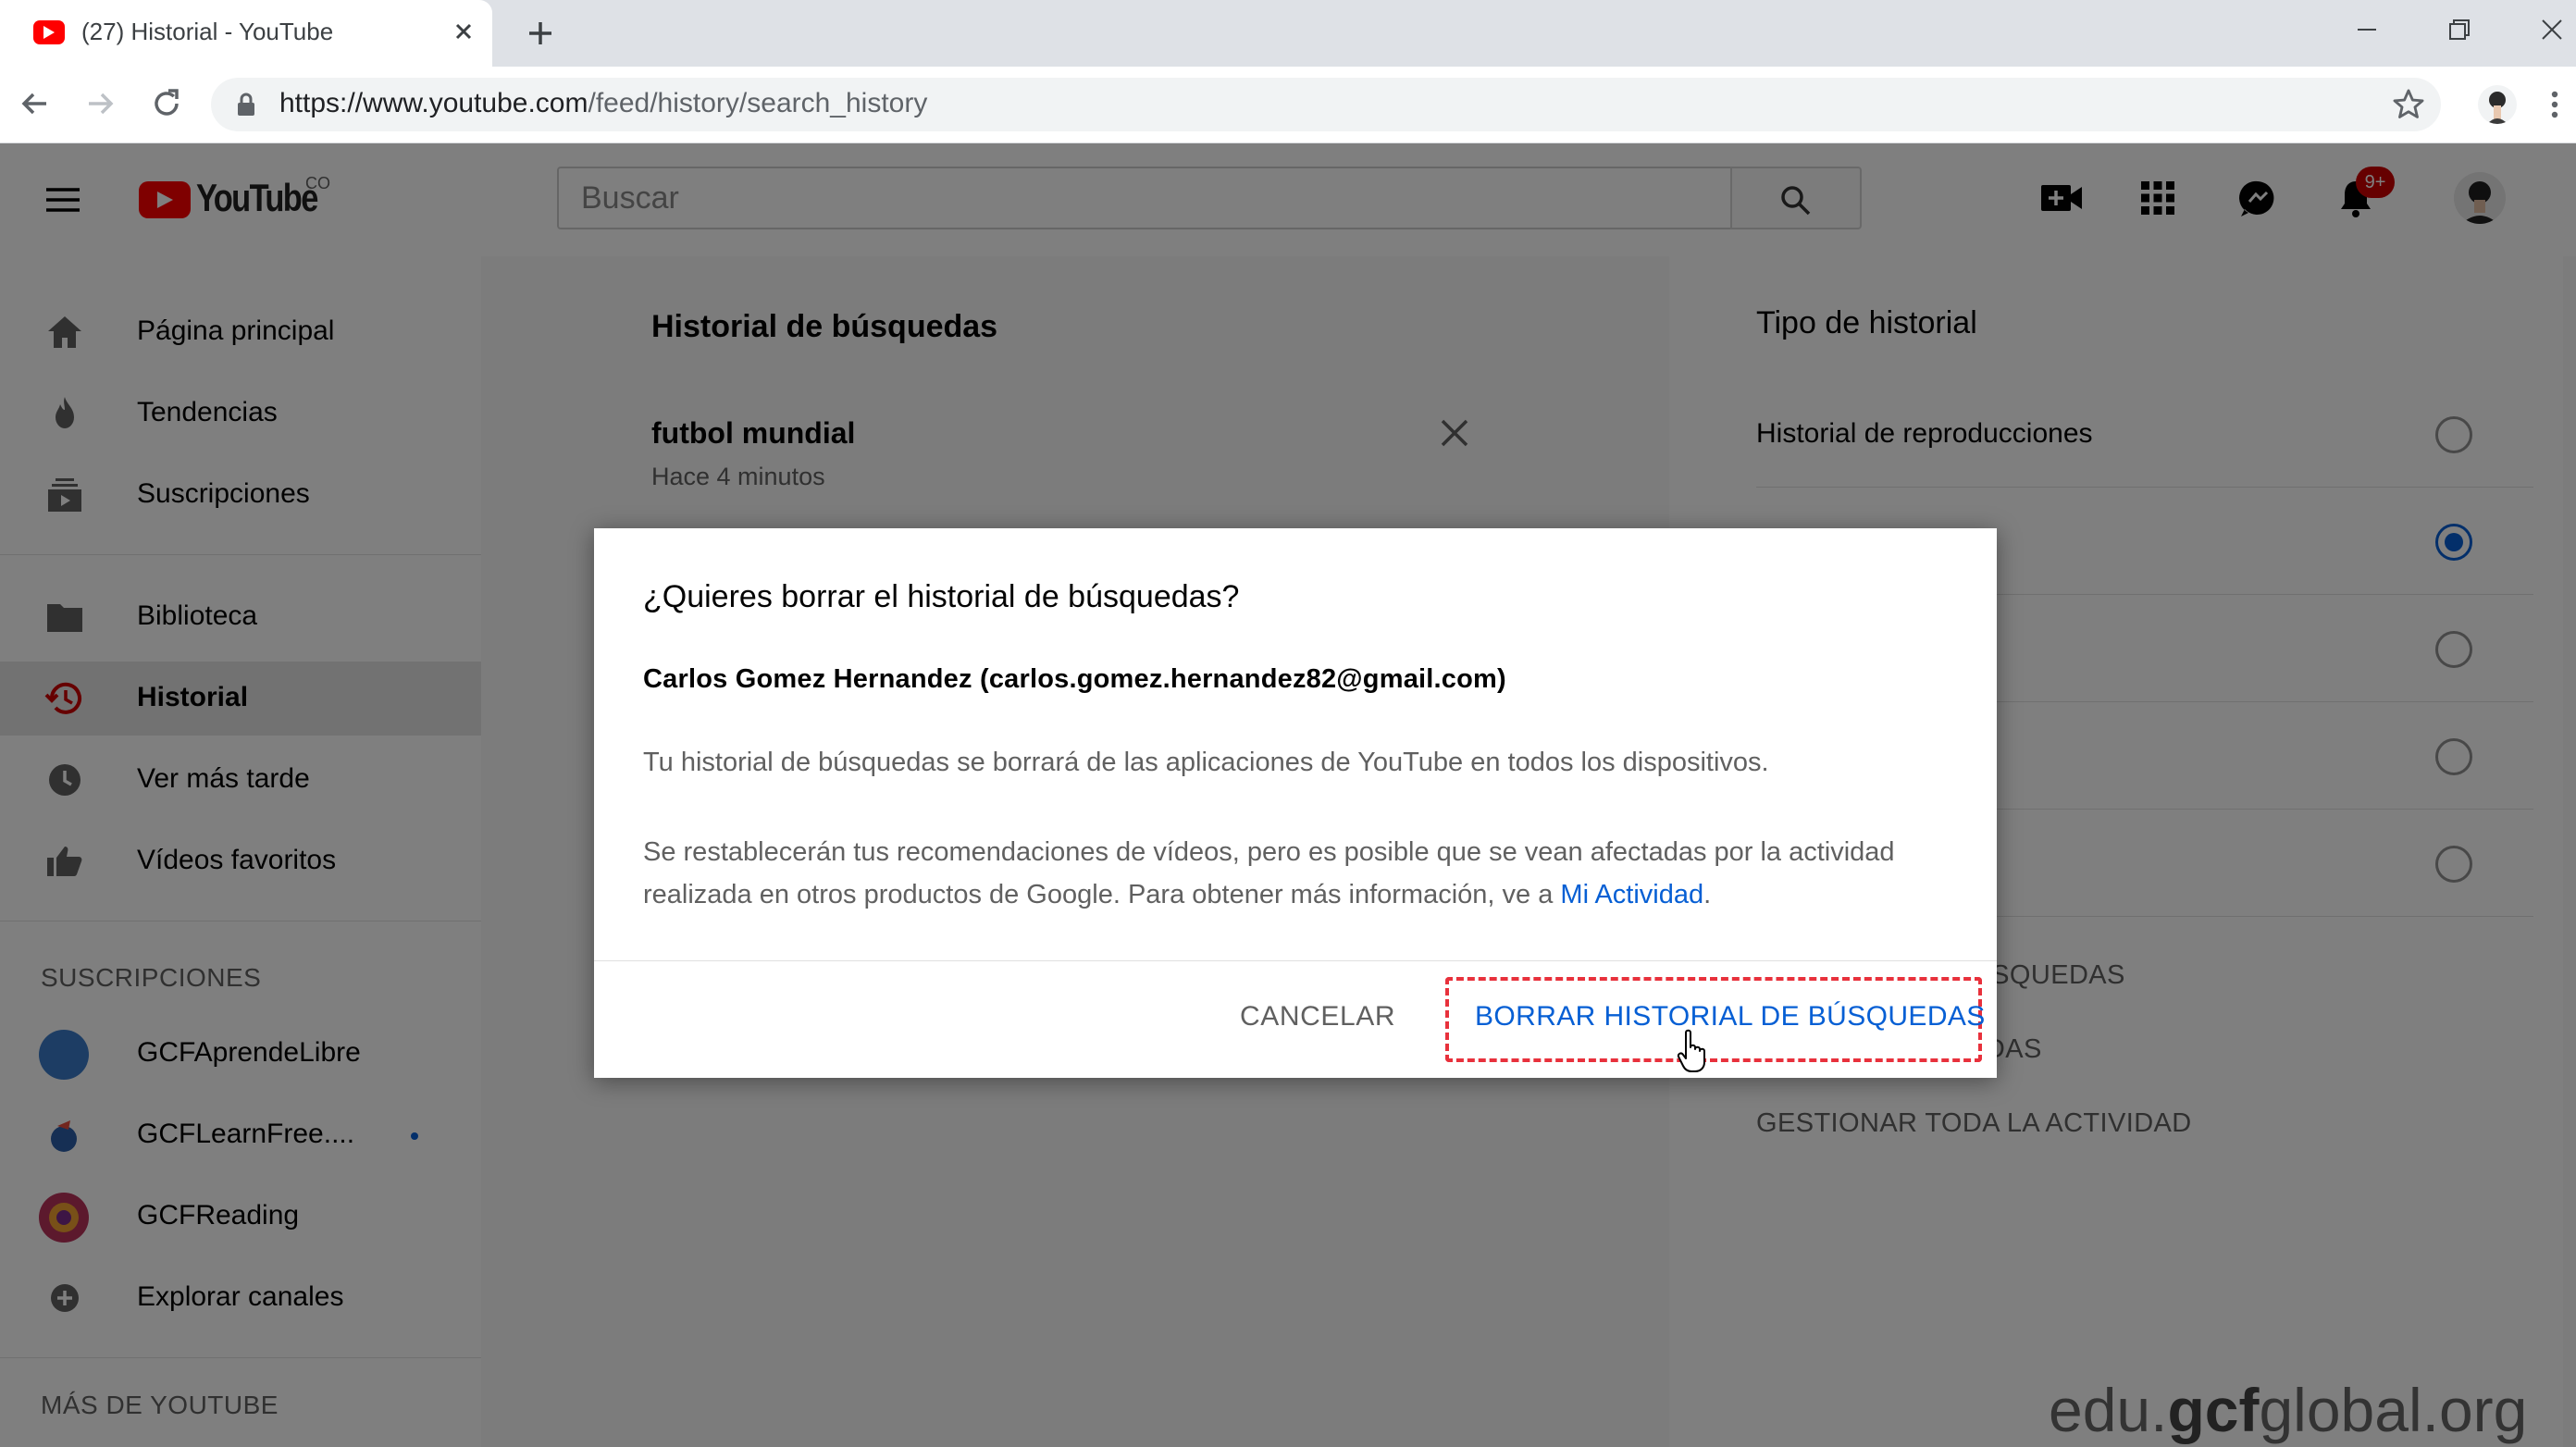 Image resolution: width=2576 pixels, height=1447 pixels. What do you see at coordinates (2555, 104) in the screenshot?
I see `browser-menu-icon` at bounding box center [2555, 104].